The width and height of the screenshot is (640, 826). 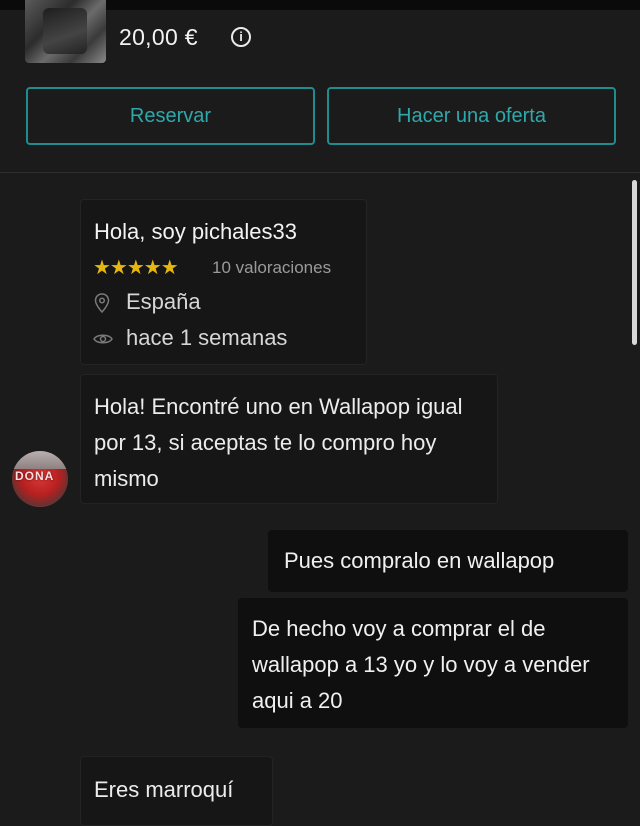 What do you see at coordinates (634, 262) in the screenshot?
I see `scrollbar` at bounding box center [634, 262].